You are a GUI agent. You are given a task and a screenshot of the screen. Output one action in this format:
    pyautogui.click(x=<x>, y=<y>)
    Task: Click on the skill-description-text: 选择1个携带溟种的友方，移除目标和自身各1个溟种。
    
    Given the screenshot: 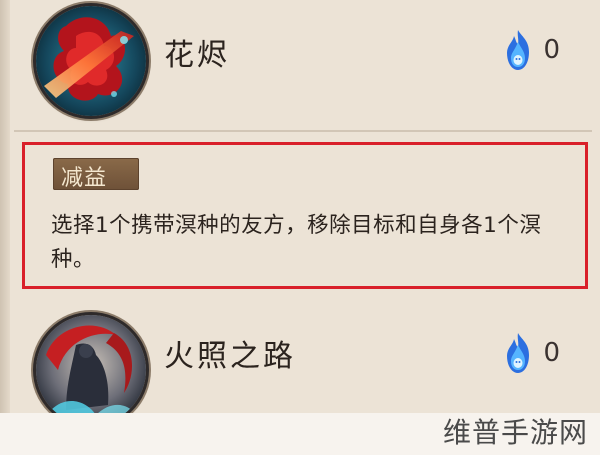 What is the action you would take?
    pyautogui.click(x=296, y=242)
    